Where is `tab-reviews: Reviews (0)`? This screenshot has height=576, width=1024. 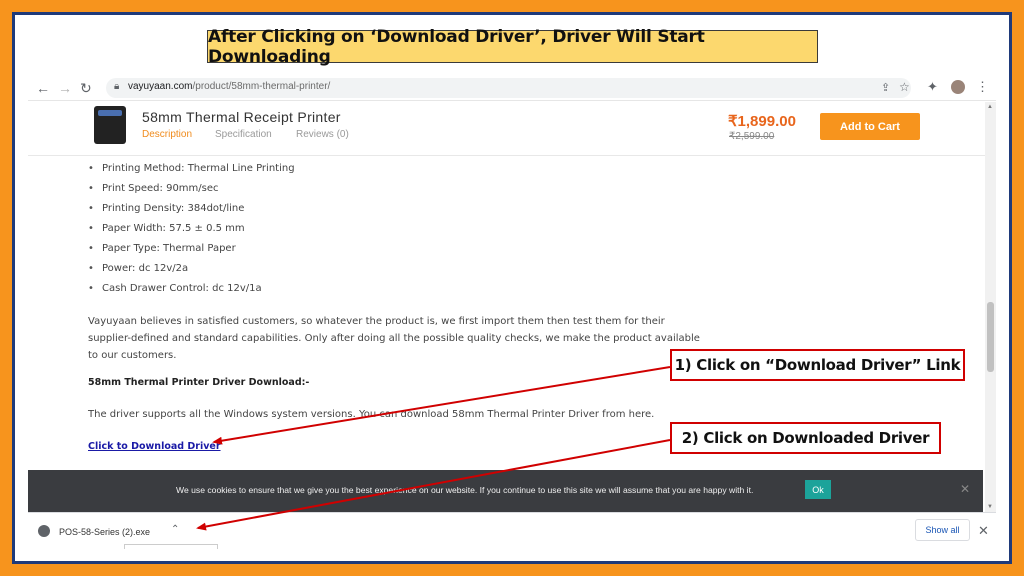 tab-reviews: Reviews (0) is located at coordinates (322, 134).